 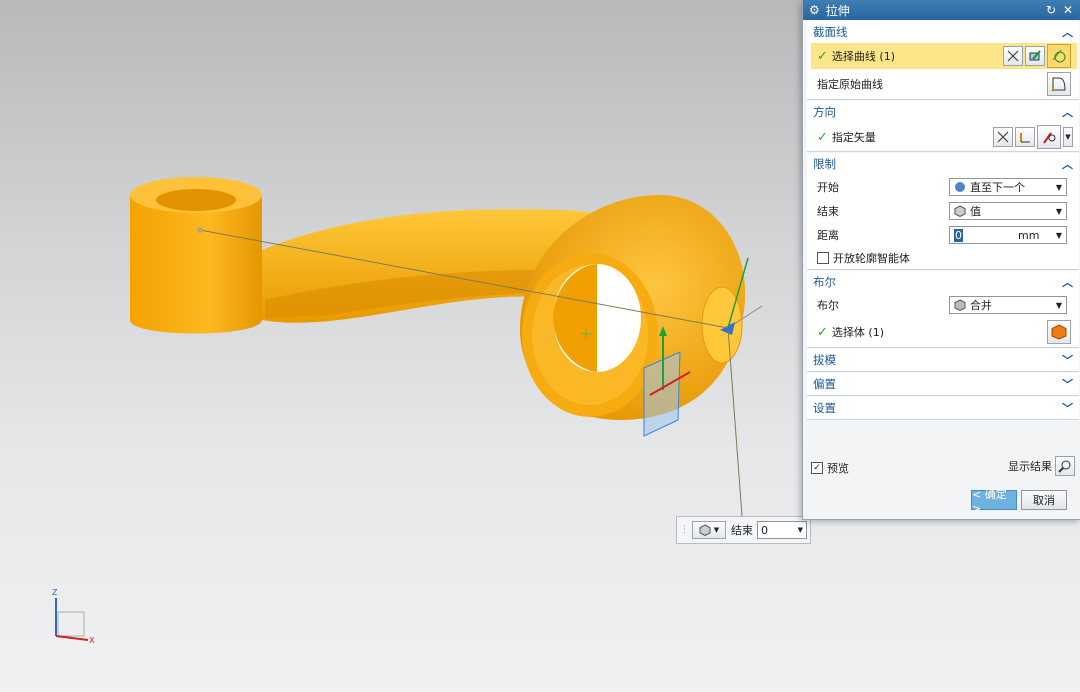 I want to click on settings-header: 设置 ﹀, so click(x=943, y=408).